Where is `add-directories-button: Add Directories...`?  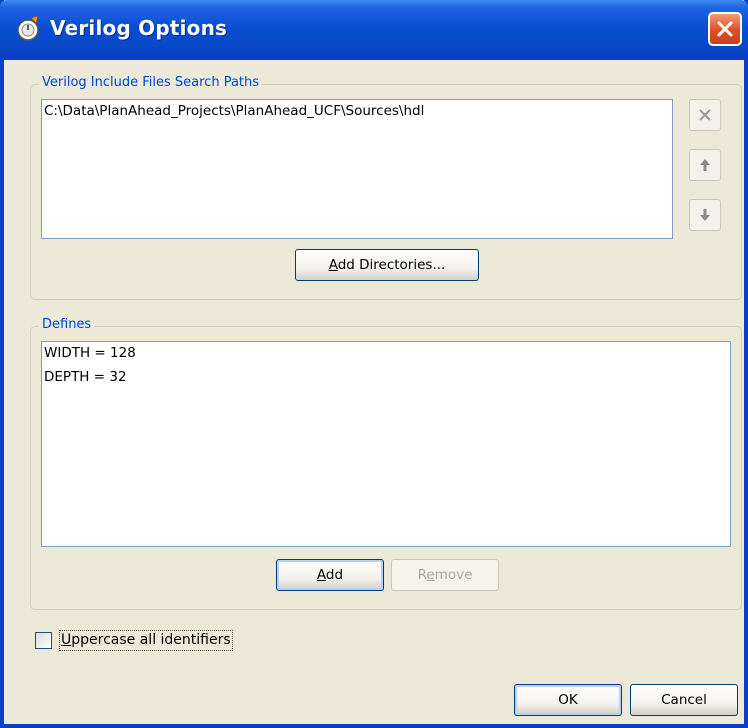 add-directories-button: Add Directories... is located at coordinates (387, 265).